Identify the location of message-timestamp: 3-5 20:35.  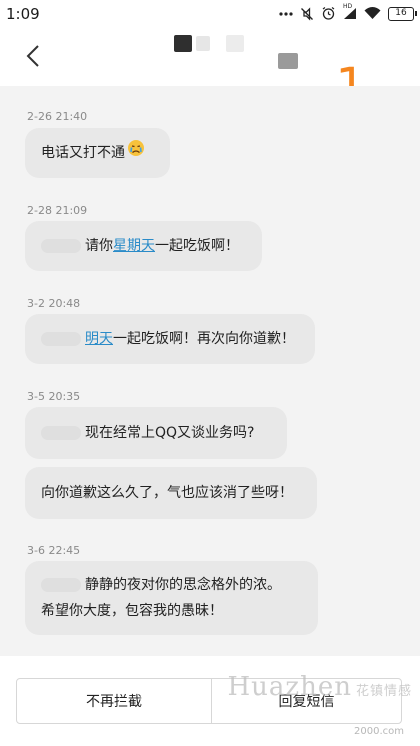
(54, 396).